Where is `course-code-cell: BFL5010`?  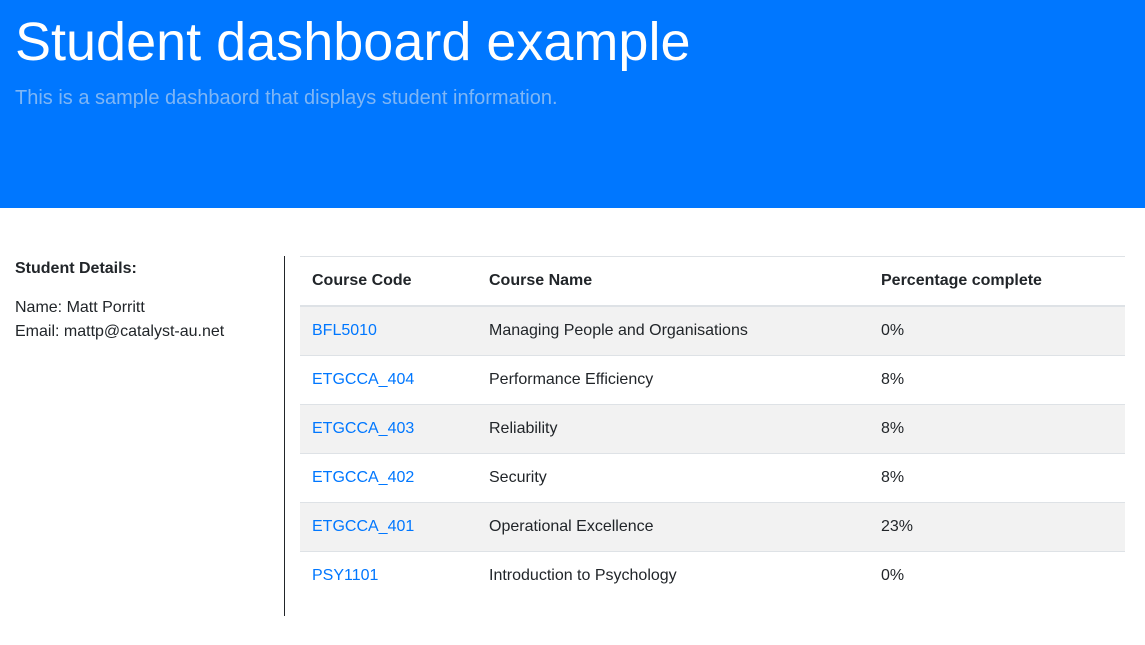 course-code-cell: BFL5010 is located at coordinates (388, 330).